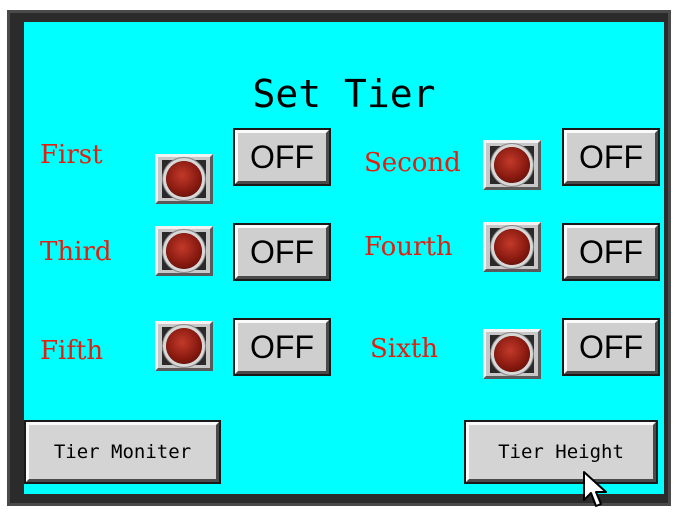 Image resolution: width=677 pixels, height=517 pixels. What do you see at coordinates (282, 347) in the screenshot?
I see `tier-toggle-fifth: OFF` at bounding box center [282, 347].